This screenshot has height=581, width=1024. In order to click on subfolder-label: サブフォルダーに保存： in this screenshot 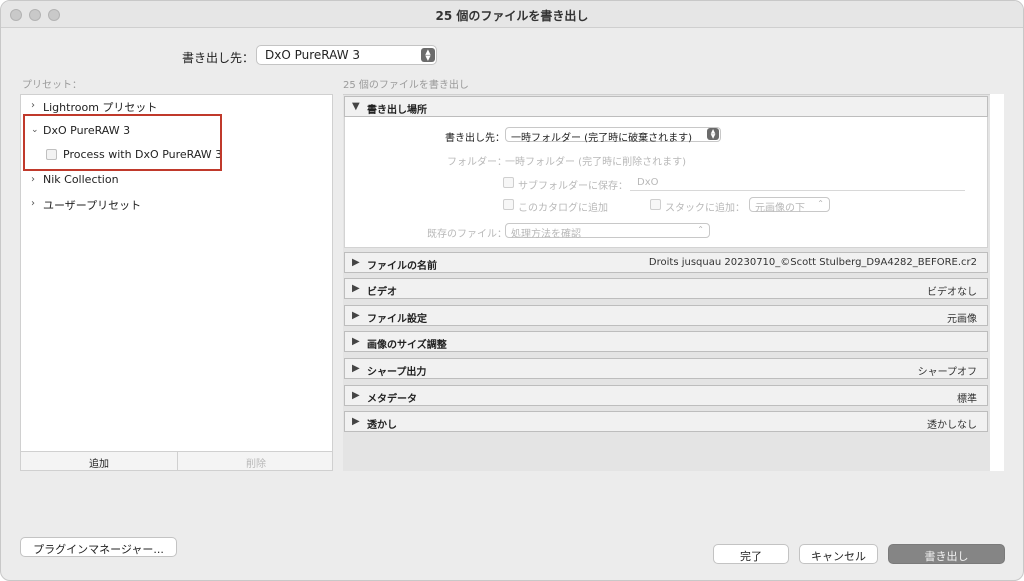, I will do `click(573, 186)`.